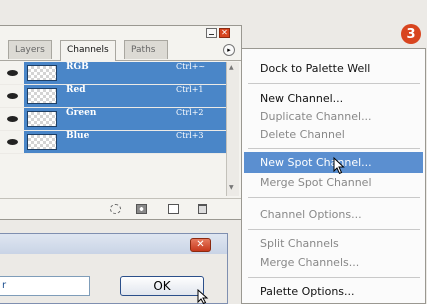  Describe the element at coordinates (333, 134) in the screenshot. I see `menu-item-delete-channel: Delete Channel` at that location.